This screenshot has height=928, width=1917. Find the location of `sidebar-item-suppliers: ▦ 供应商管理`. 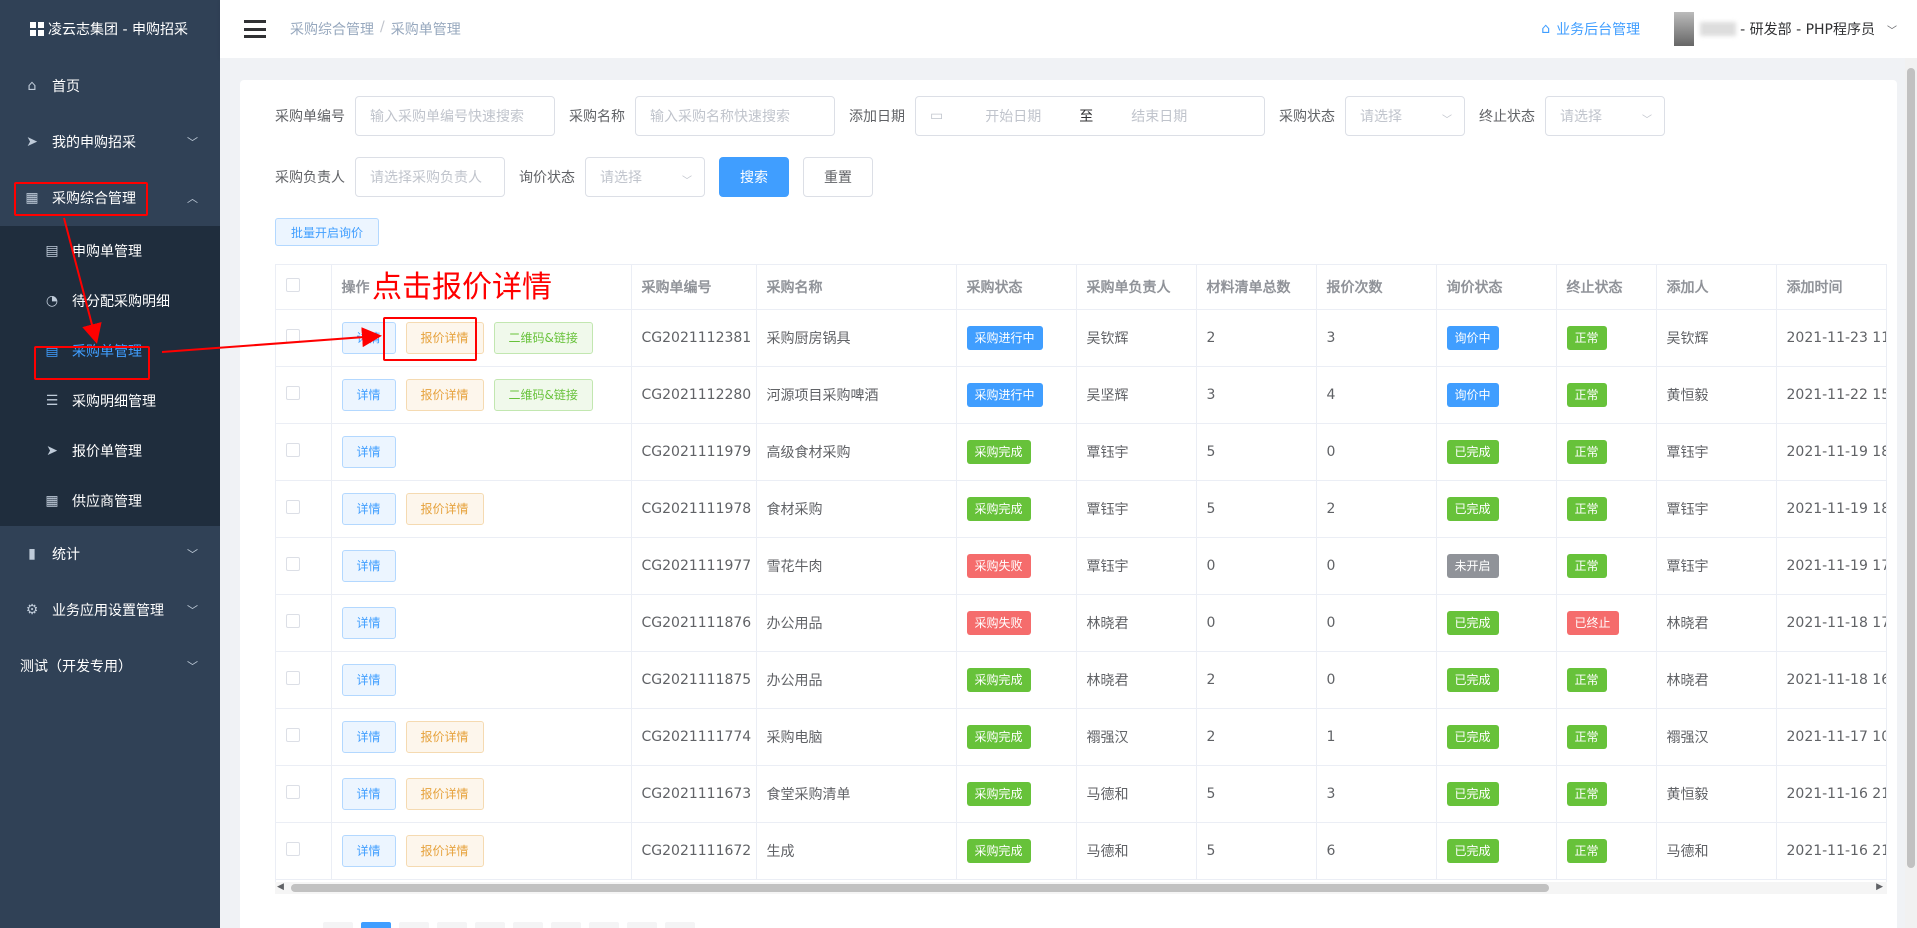

sidebar-item-suppliers: ▦ 供应商管理 is located at coordinates (110, 501).